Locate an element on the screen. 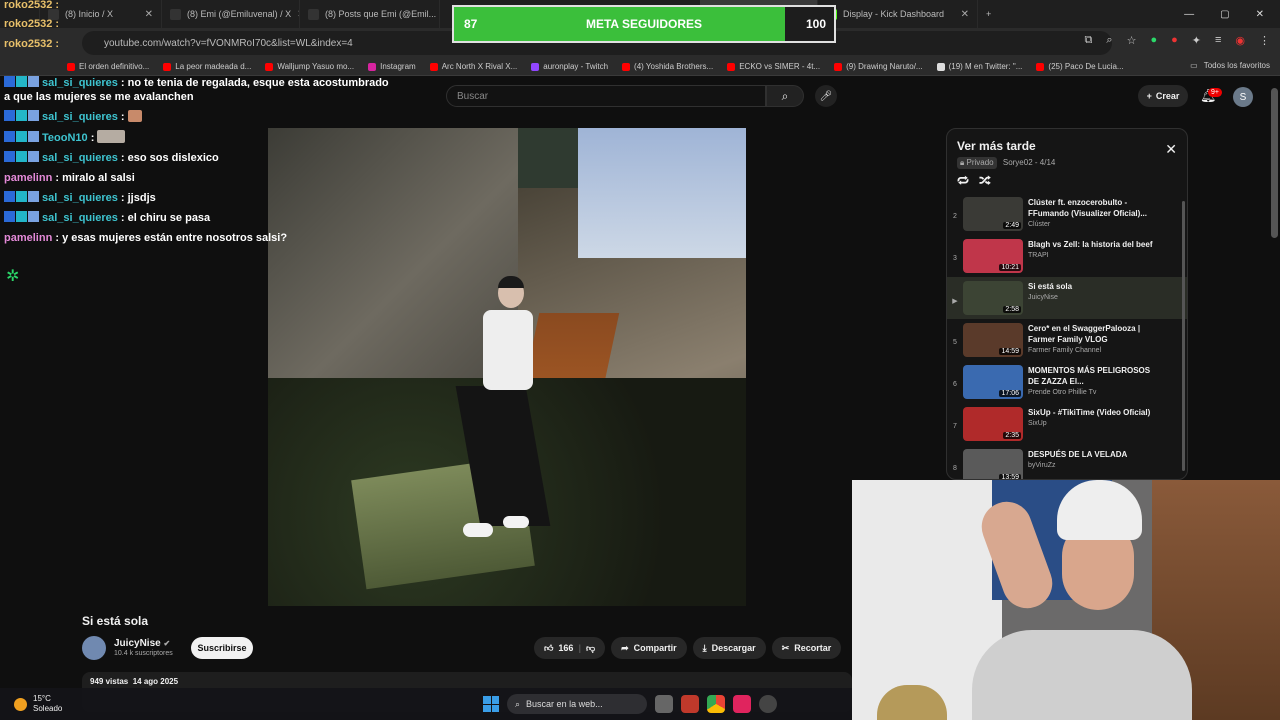 This screenshot has height=720, width=1280. page-scrollbar is located at coordinates (1274, 163).